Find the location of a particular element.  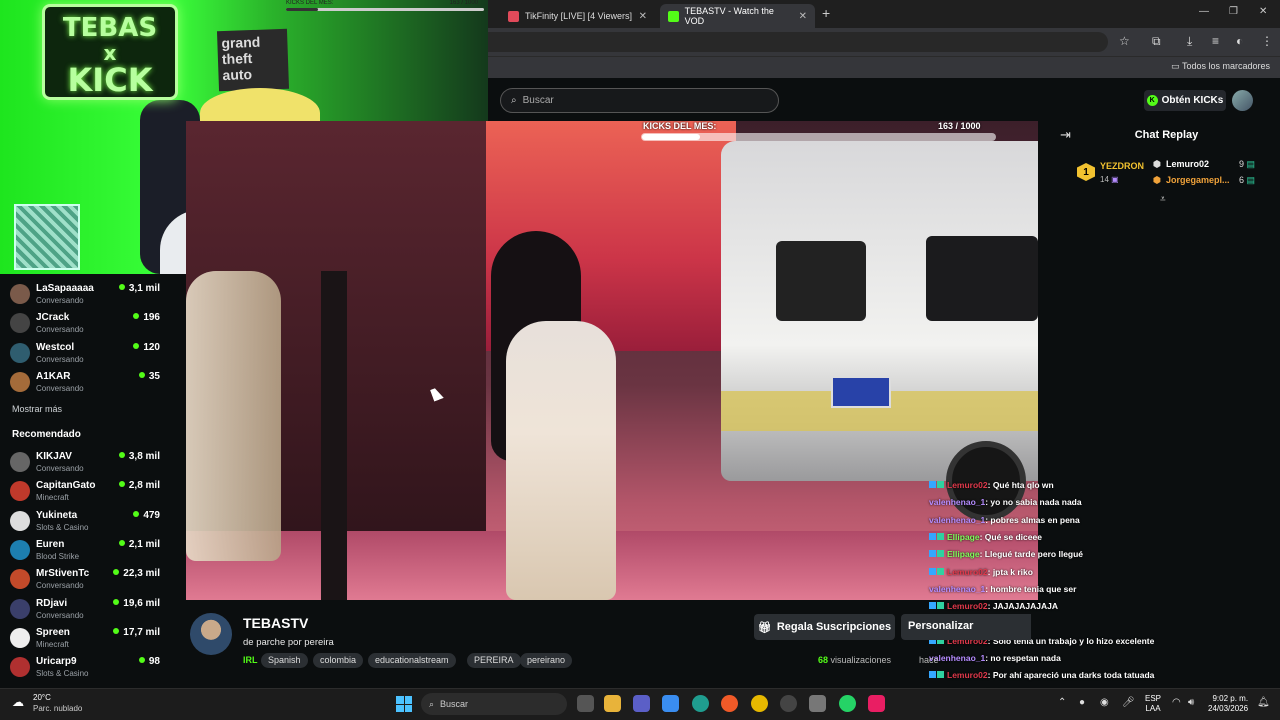

chrome-icon is located at coordinates (759, 703).